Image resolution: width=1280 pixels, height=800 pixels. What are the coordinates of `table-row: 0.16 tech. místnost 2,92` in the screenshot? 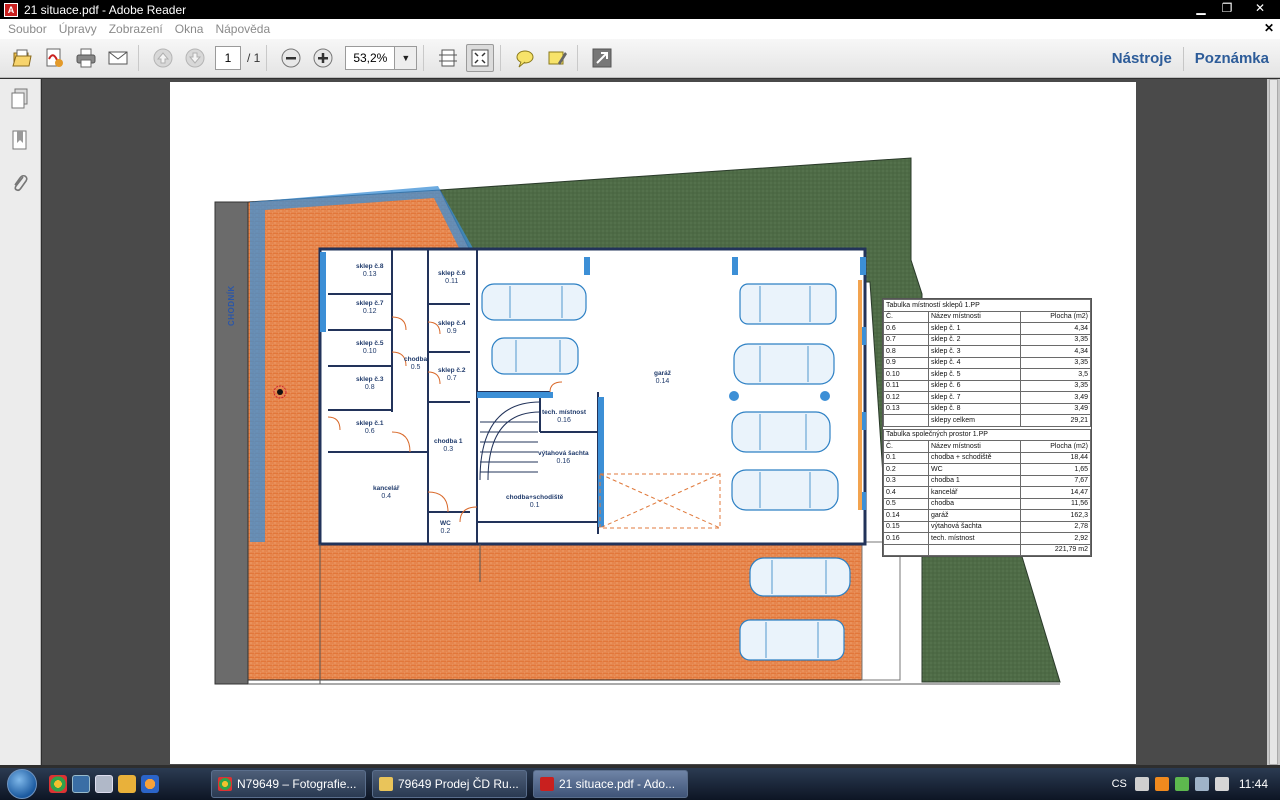 It's located at (987, 538).